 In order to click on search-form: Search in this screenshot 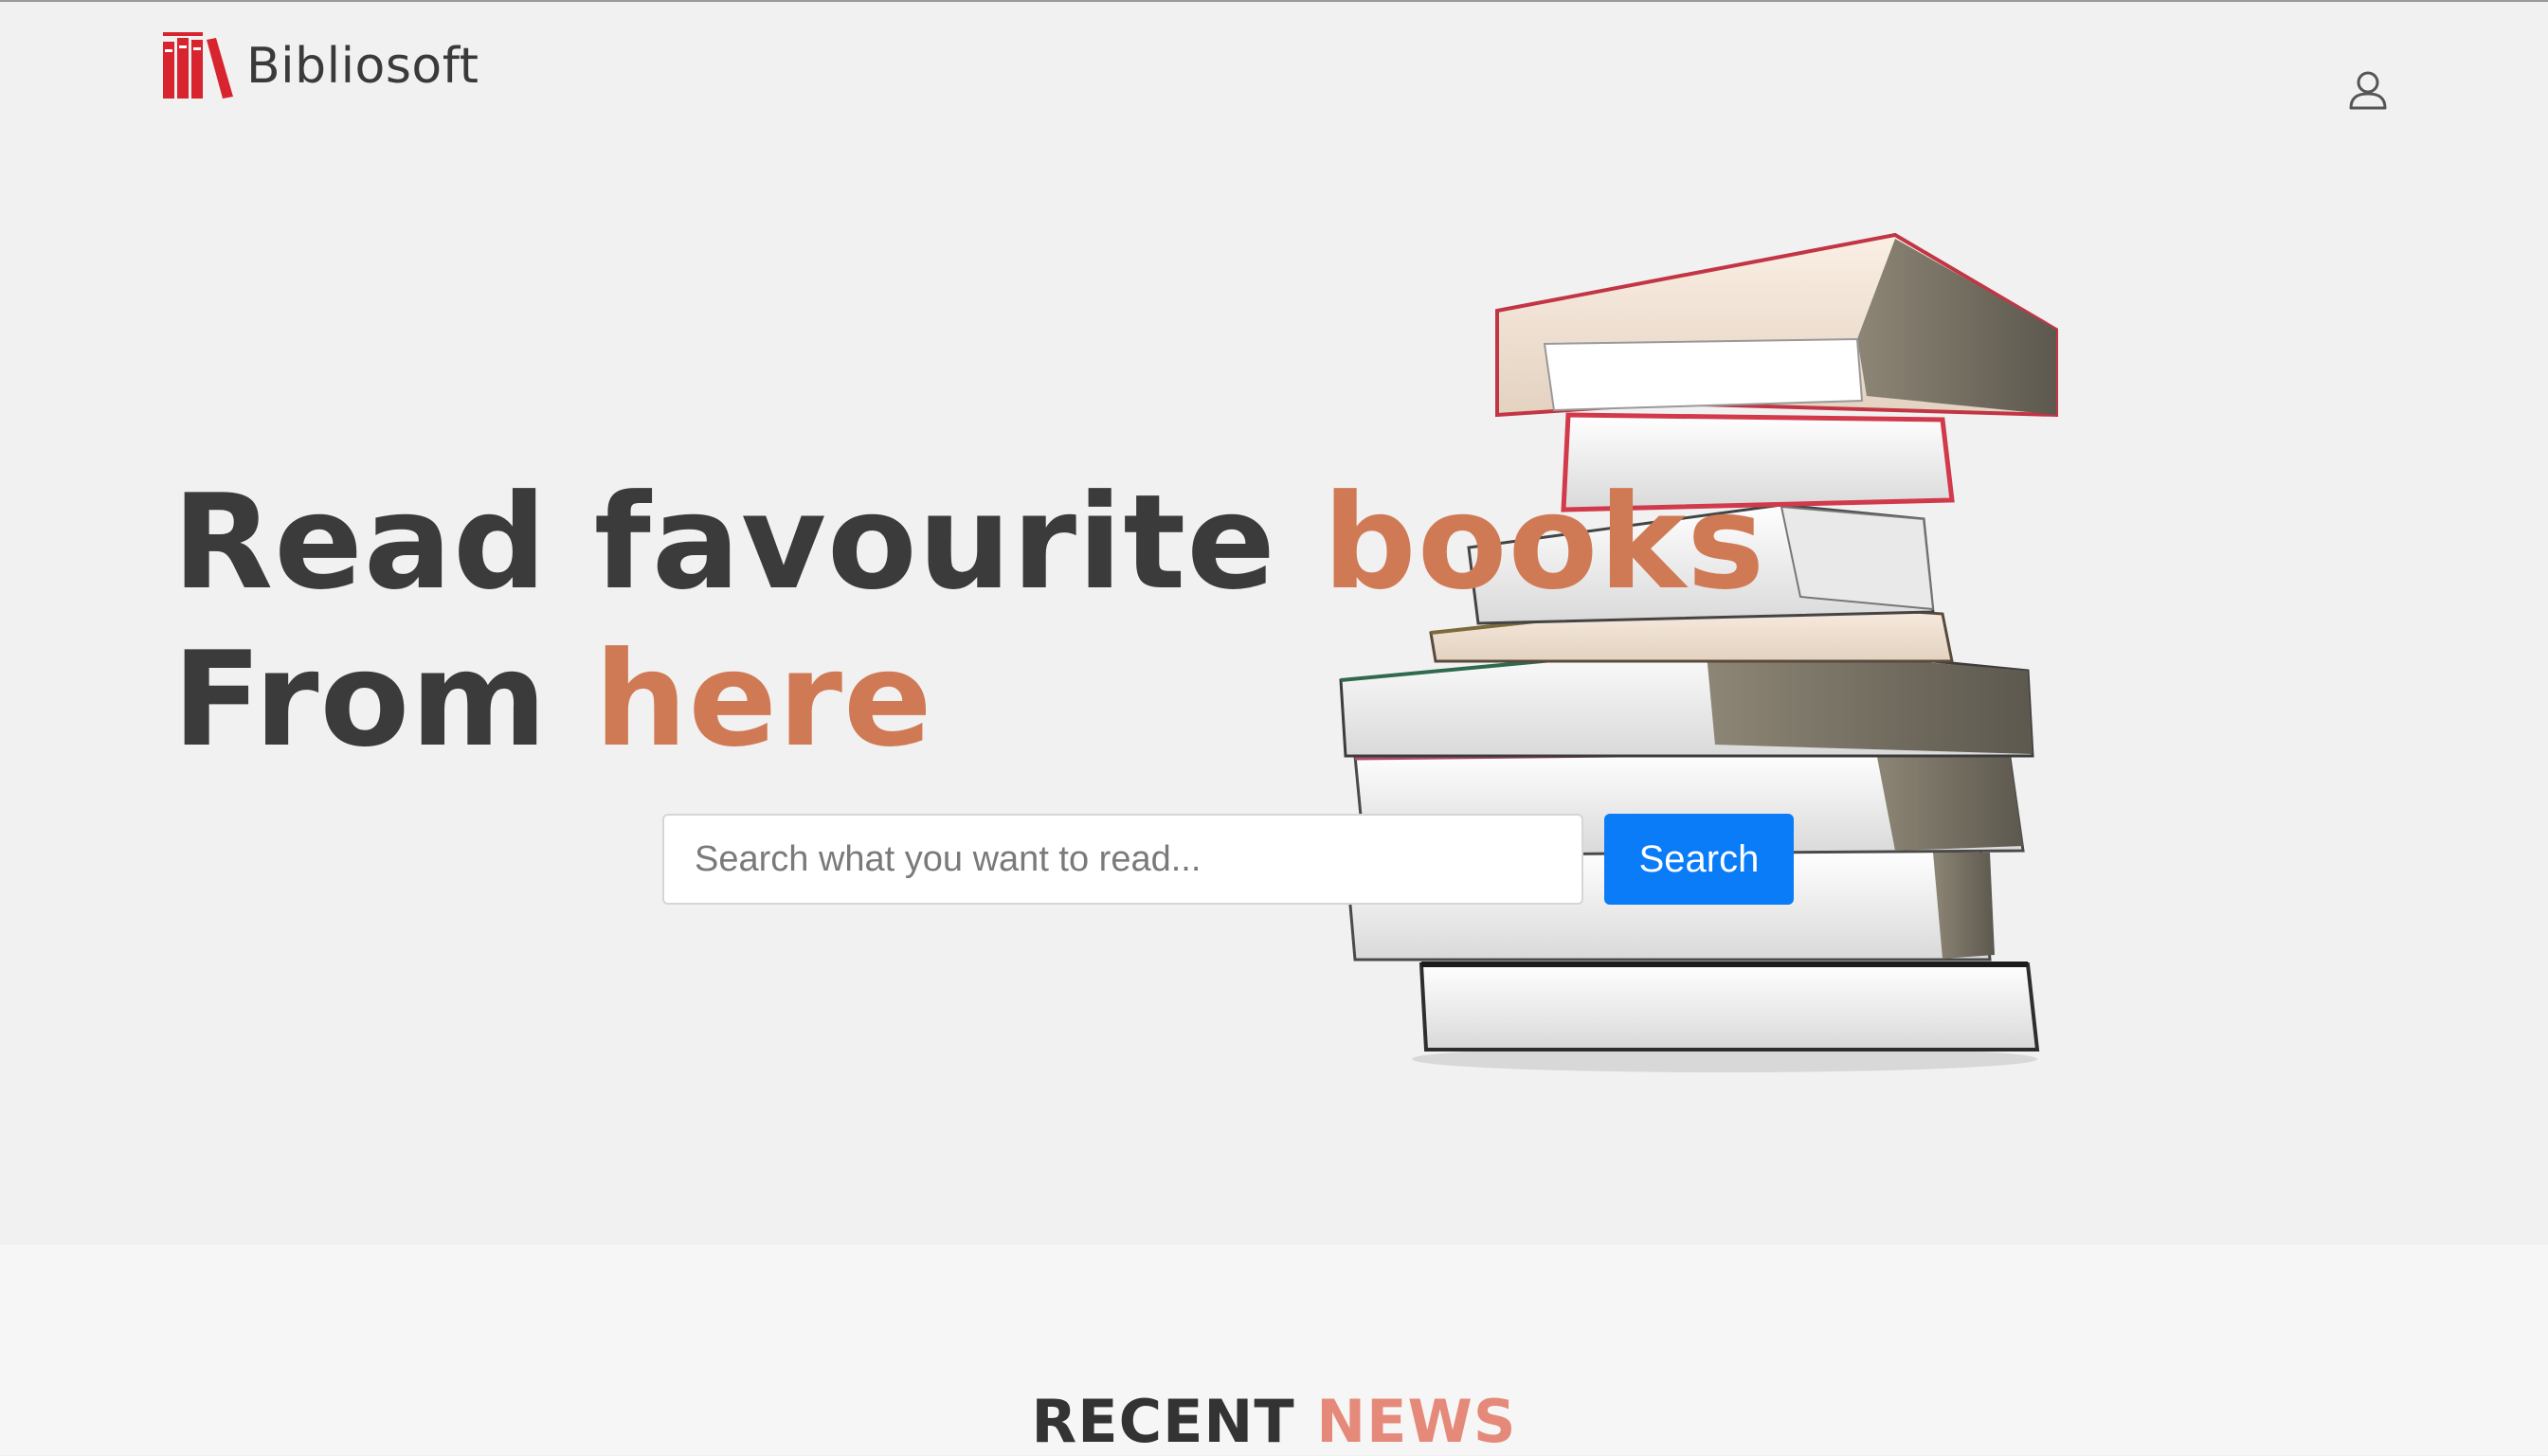, I will do `click(1228, 860)`.